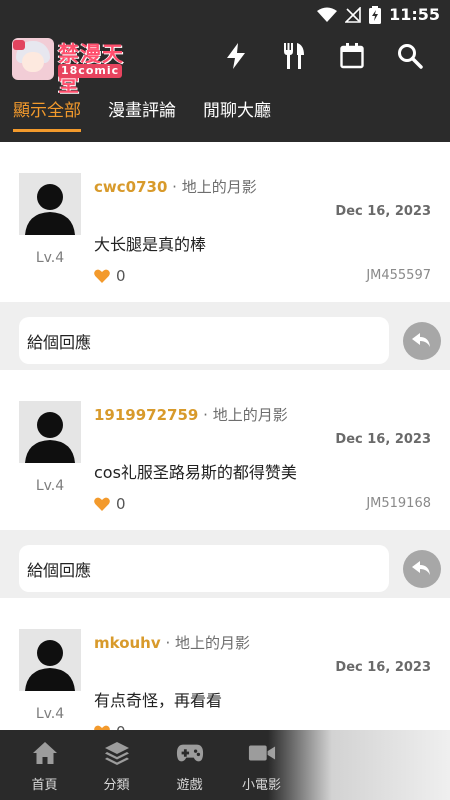 The width and height of the screenshot is (450, 800). Describe the element at coordinates (195, 472) in the screenshot. I see `comment-text: cos礼服圣路易斯的都得赞美` at that location.